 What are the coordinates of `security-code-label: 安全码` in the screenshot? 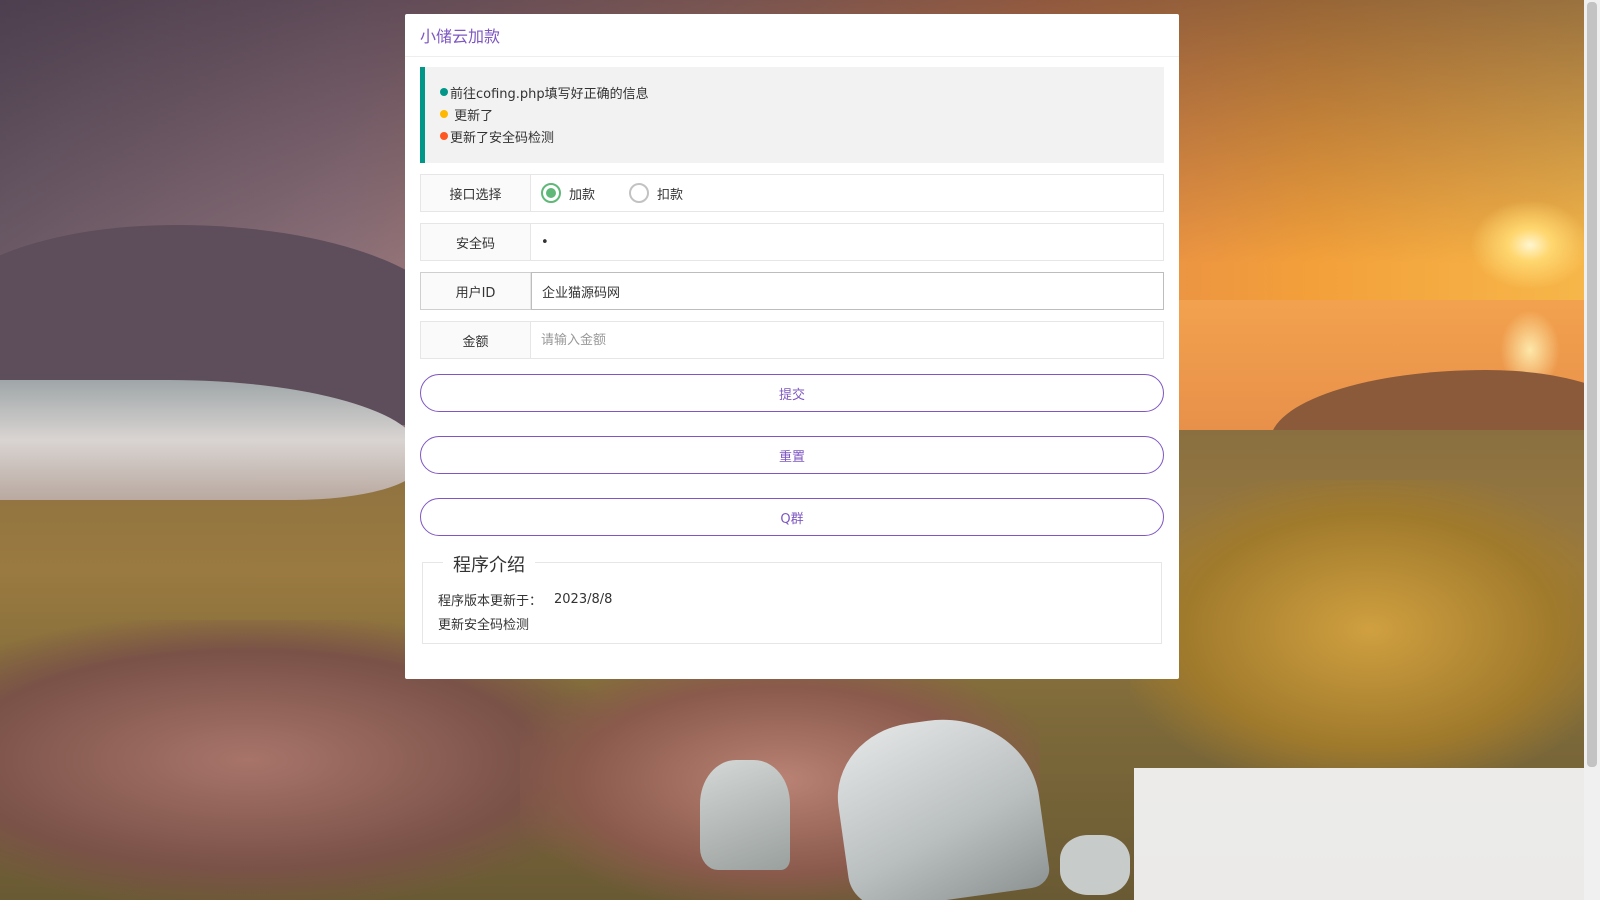 It's located at (476, 242).